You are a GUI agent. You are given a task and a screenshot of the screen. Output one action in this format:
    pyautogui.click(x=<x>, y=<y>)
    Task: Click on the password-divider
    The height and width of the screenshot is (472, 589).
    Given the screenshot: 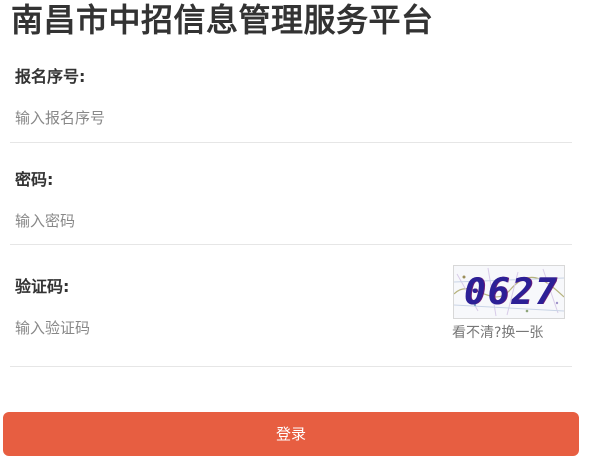 What is the action you would take?
    pyautogui.click(x=291, y=244)
    